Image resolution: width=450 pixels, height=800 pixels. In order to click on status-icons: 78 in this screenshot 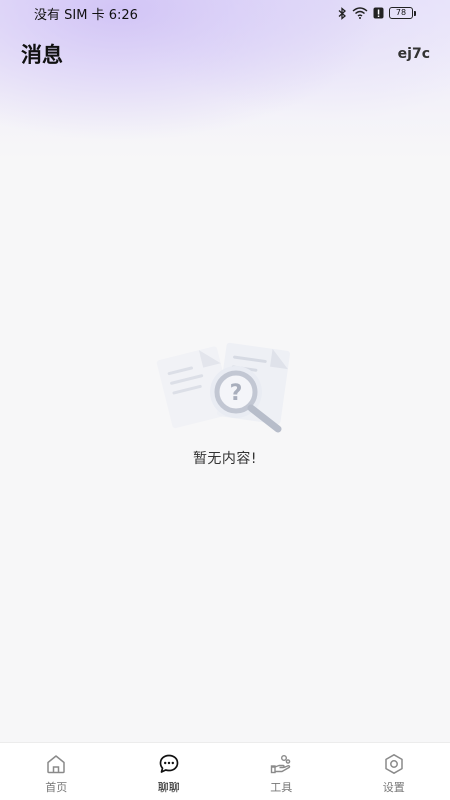, I will do `click(376, 13)`.